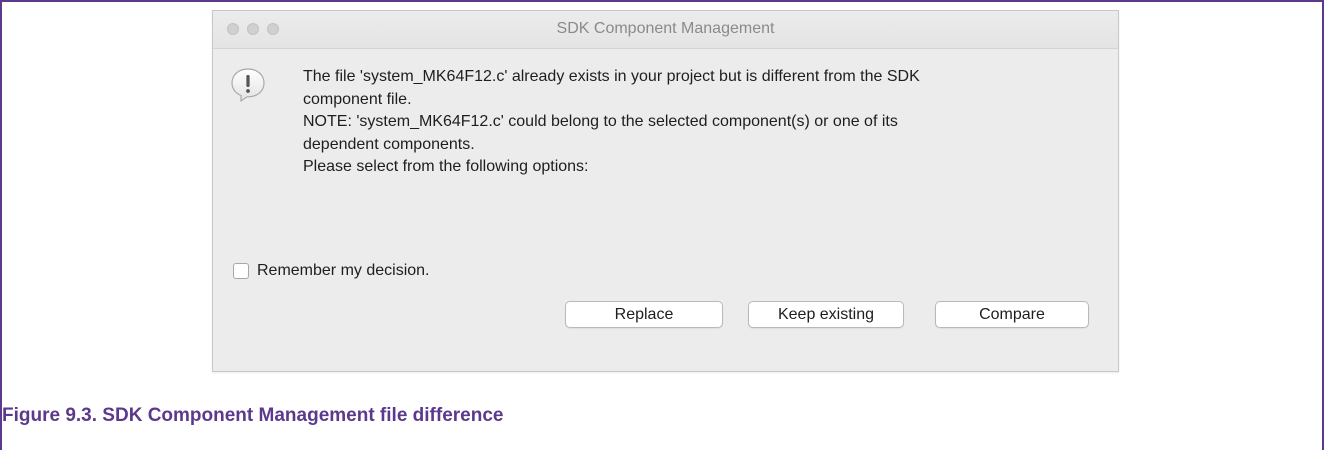 The height and width of the screenshot is (450, 1328). I want to click on title-bar: SDK Component Management, so click(665, 30).